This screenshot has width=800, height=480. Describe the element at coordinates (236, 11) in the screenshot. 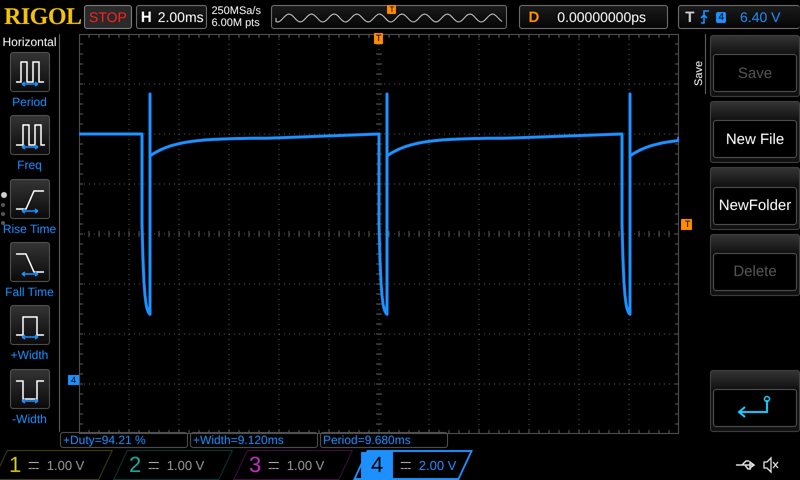

I see `sample-rate: 250MSa/s` at that location.